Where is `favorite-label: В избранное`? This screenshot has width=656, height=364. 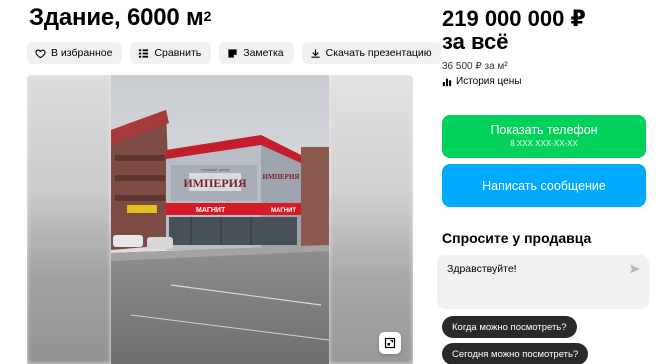 favorite-label: В избранное is located at coordinates (82, 53).